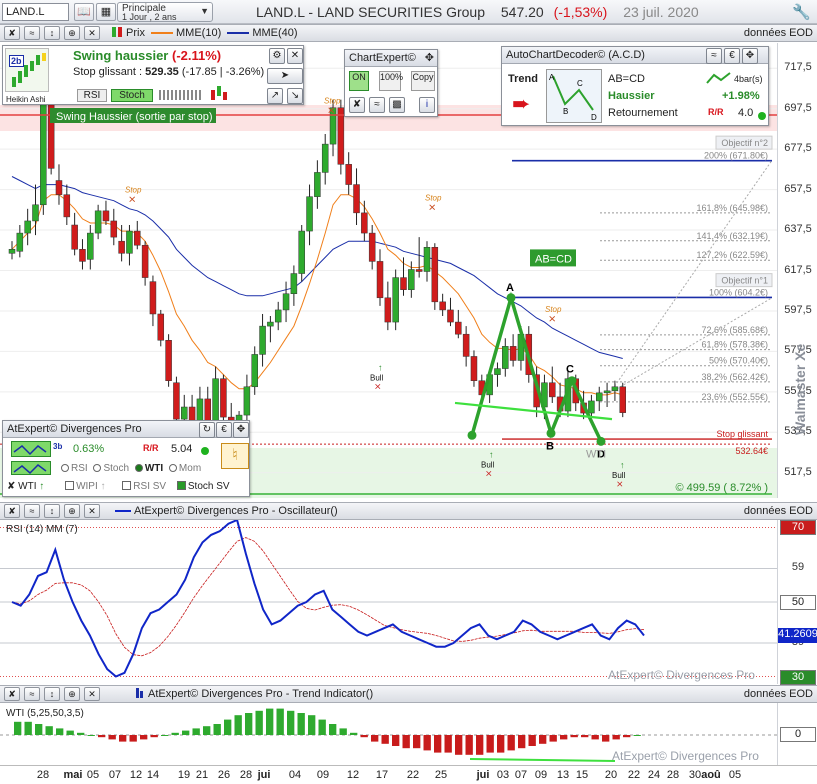 Image resolution: width=817 pixels, height=784 pixels. Describe the element at coordinates (70, 485) in the screenshot. I see `check-wipi` at that location.